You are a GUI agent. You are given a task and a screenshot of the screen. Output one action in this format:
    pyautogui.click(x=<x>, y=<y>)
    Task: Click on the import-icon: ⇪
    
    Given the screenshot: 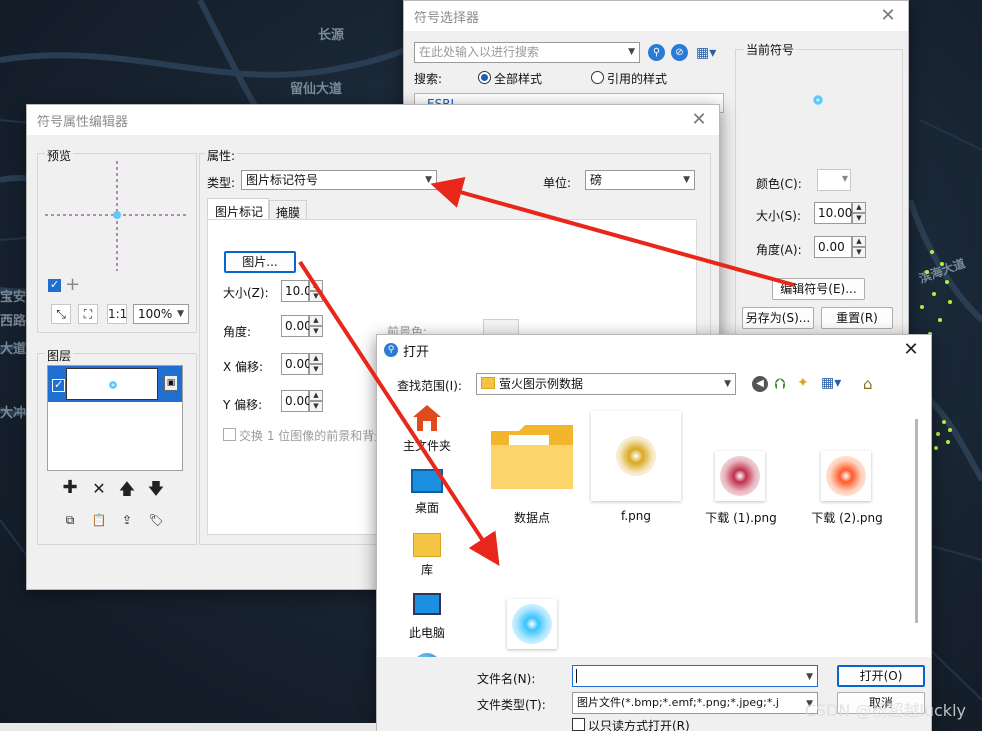 What is the action you would take?
    pyautogui.click(x=127, y=521)
    